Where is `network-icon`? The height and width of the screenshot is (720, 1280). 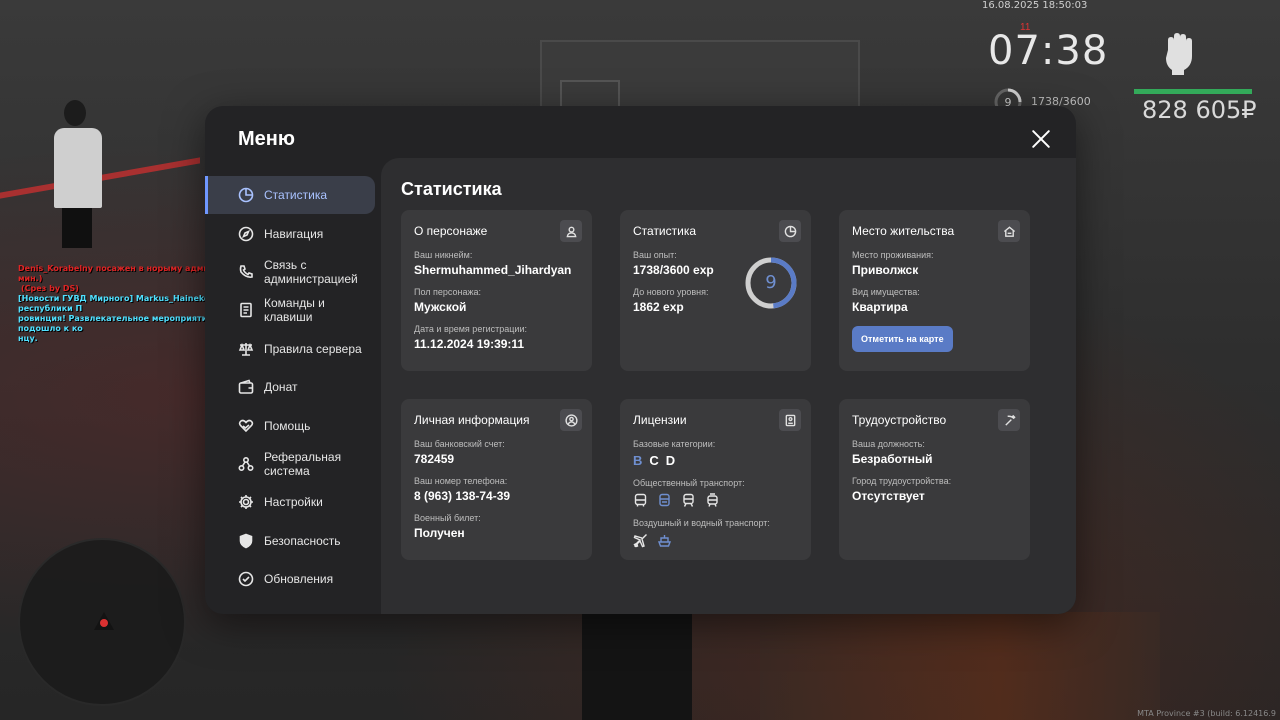
network-icon is located at coordinates (246, 464).